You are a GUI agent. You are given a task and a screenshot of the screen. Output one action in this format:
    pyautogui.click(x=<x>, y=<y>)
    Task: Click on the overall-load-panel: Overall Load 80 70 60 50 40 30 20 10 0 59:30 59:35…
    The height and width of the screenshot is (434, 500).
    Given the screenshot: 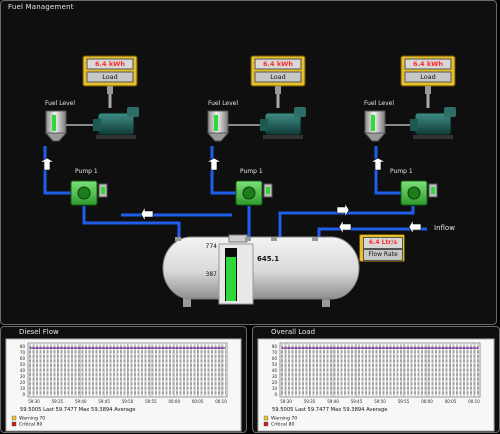 What is the action you would take?
    pyautogui.click(x=376, y=379)
    